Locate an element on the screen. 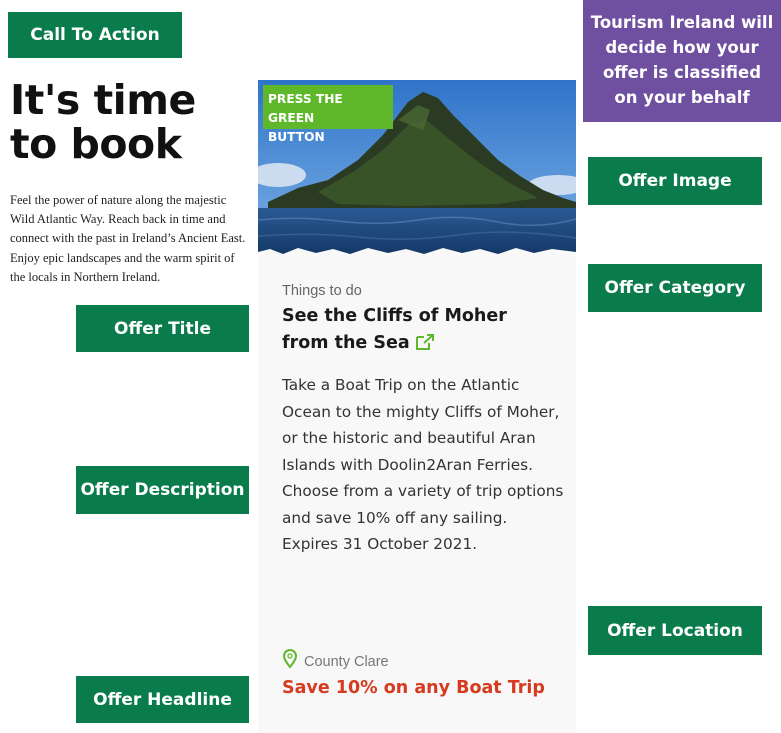 The image size is (781, 733). offer-title: See the Cliffs of Moher from the Sea is located at coordinates (412, 331).